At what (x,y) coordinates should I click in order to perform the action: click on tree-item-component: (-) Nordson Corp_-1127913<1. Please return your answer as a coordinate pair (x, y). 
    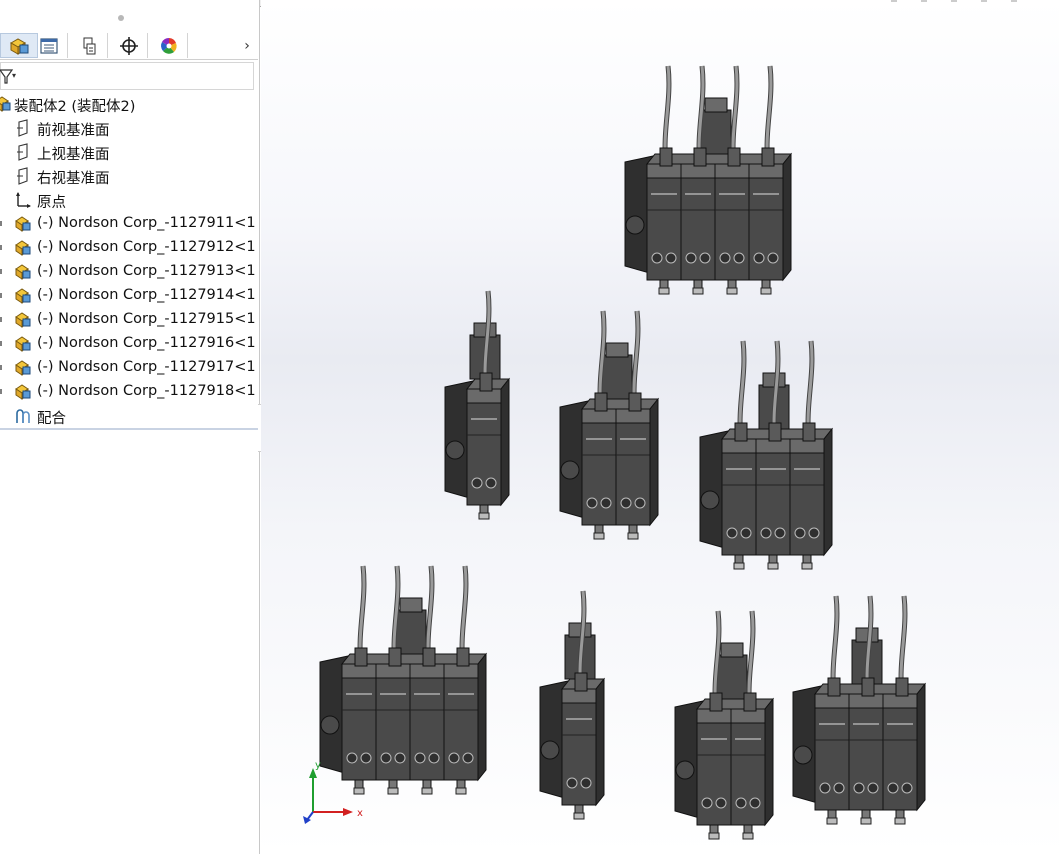
    Looking at the image, I should click on (129, 272).